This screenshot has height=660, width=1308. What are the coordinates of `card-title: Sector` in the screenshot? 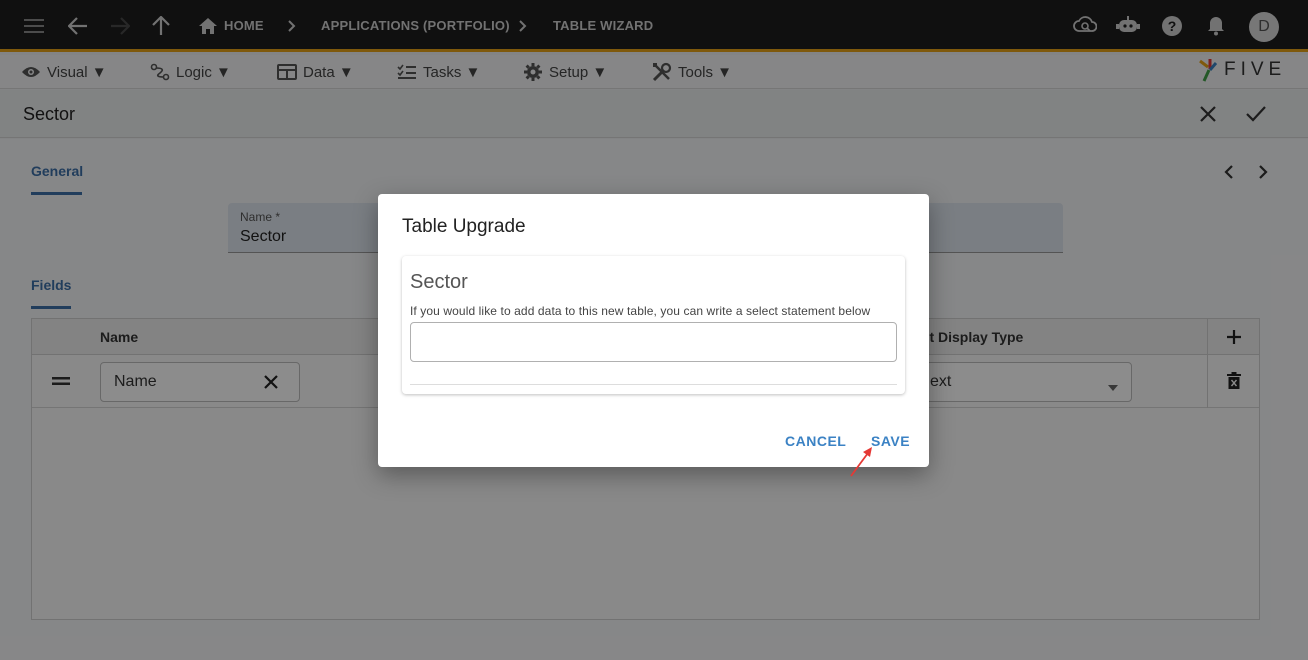 It's located at (439, 282).